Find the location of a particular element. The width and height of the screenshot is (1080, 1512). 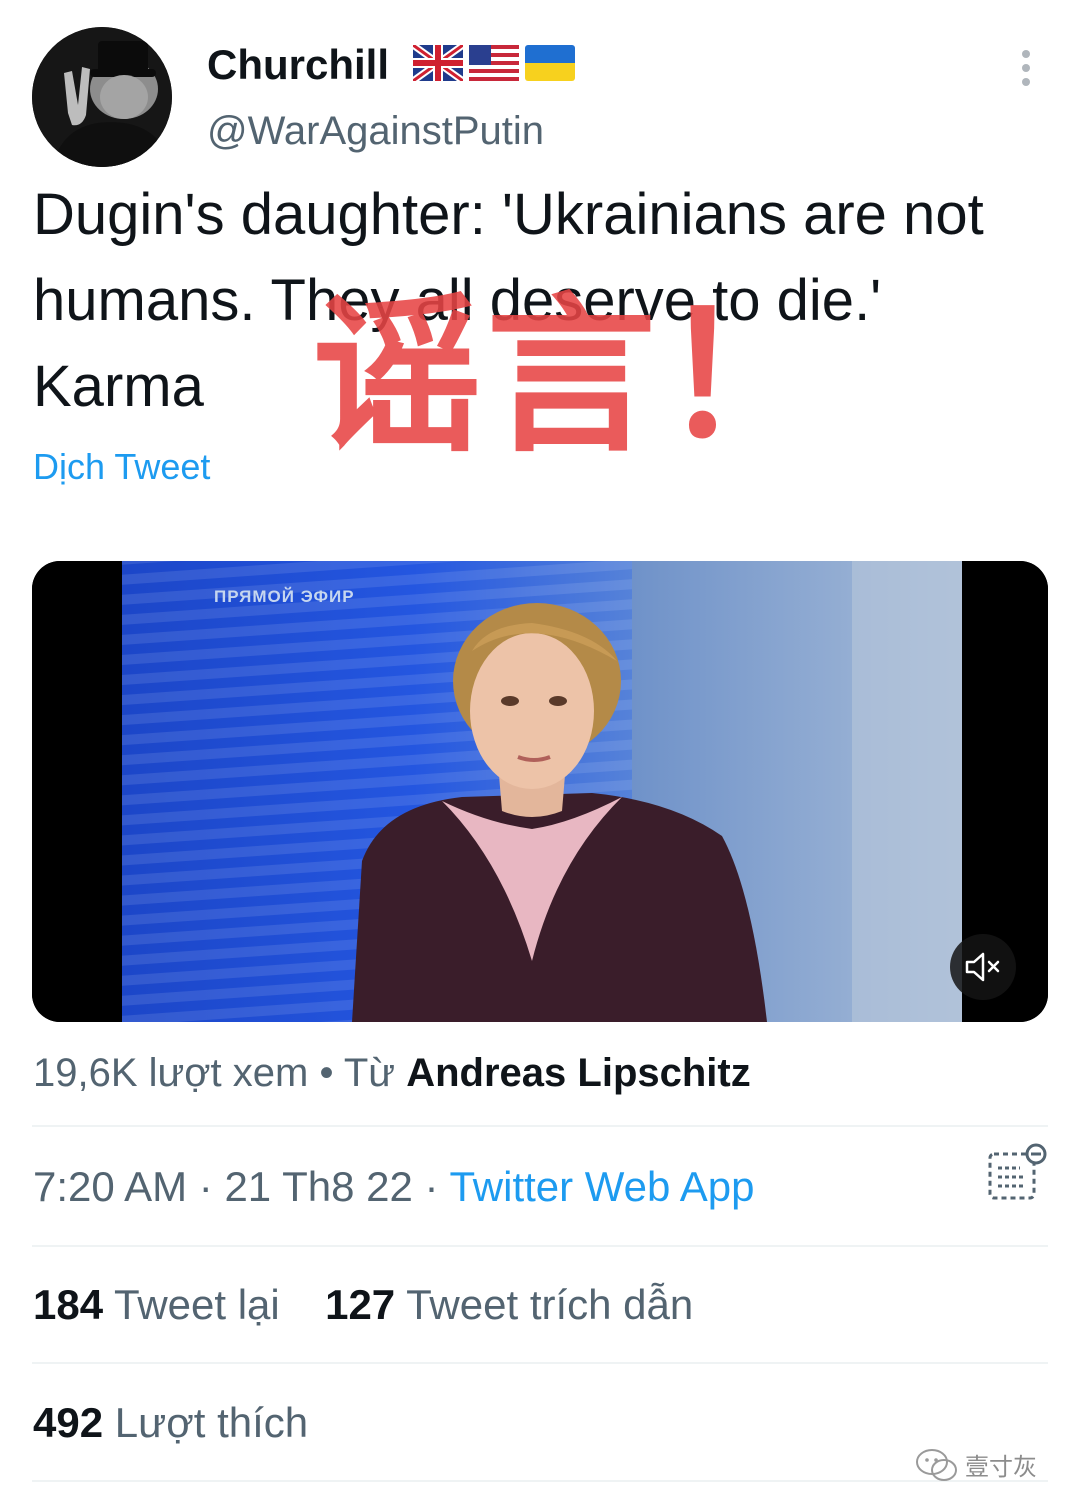

author-display-name: Churchill is located at coordinates (298, 65).